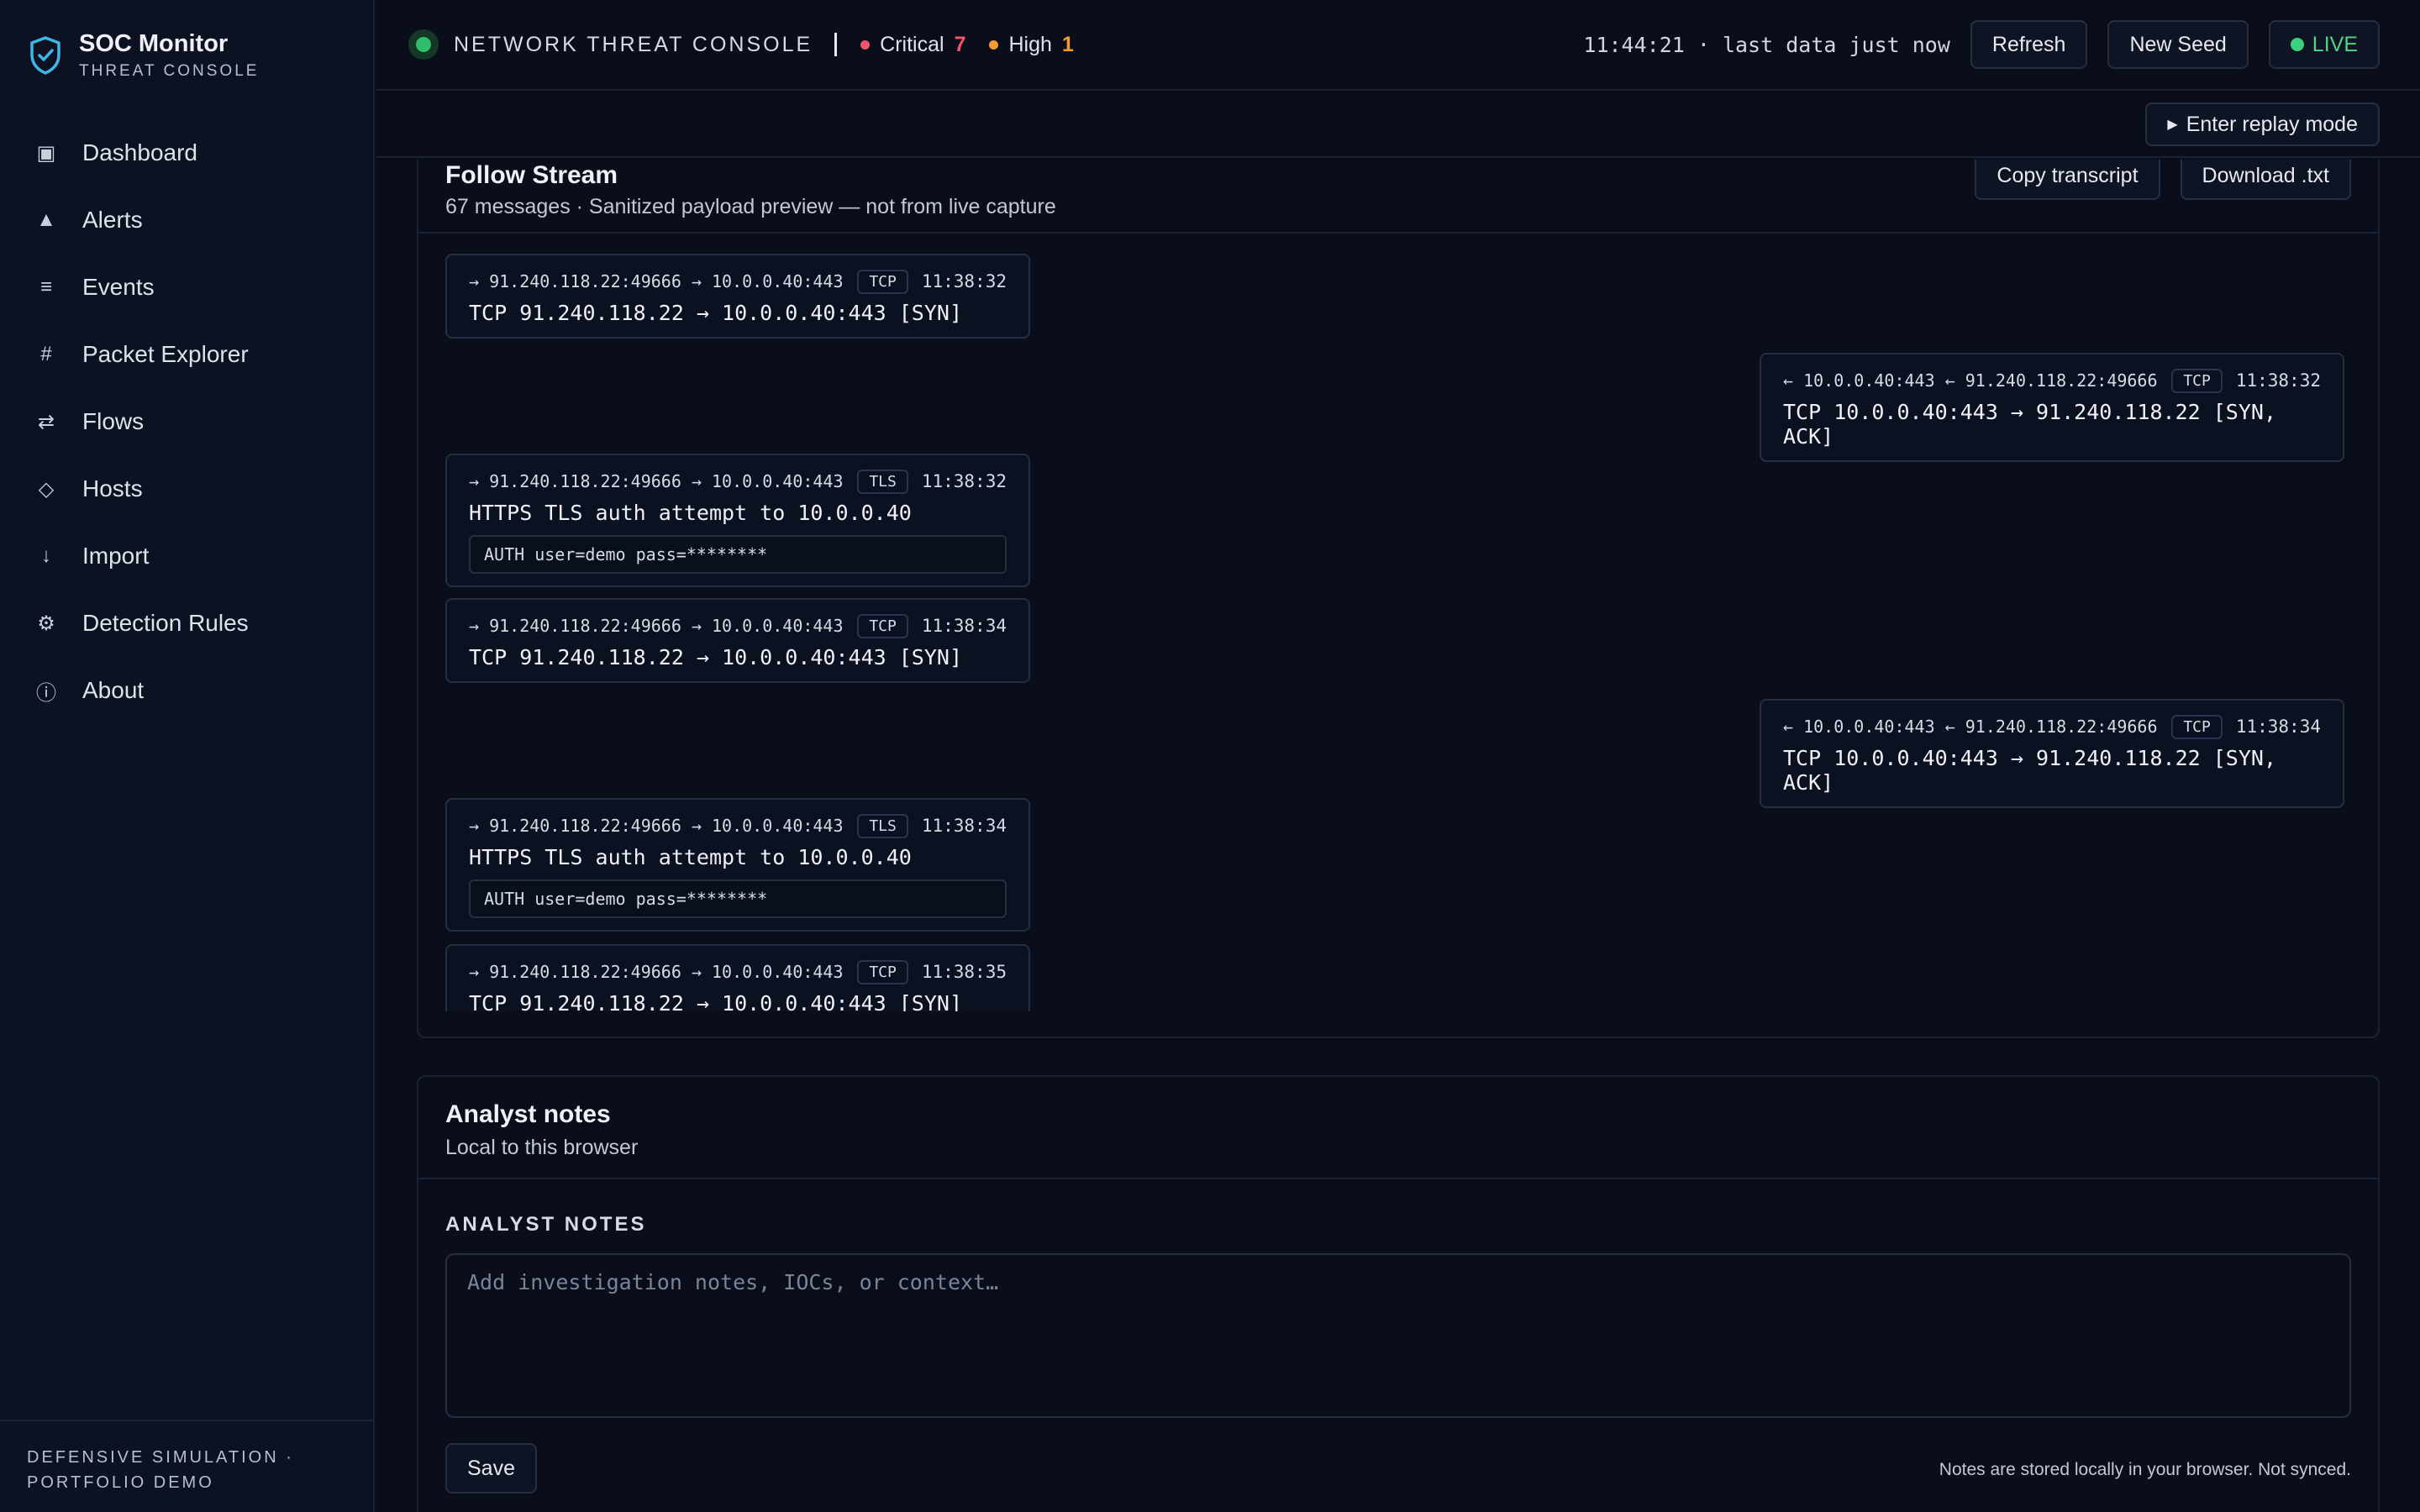 The height and width of the screenshot is (1512, 2420). I want to click on download-txt-button: Download .txt, so click(2266, 180).